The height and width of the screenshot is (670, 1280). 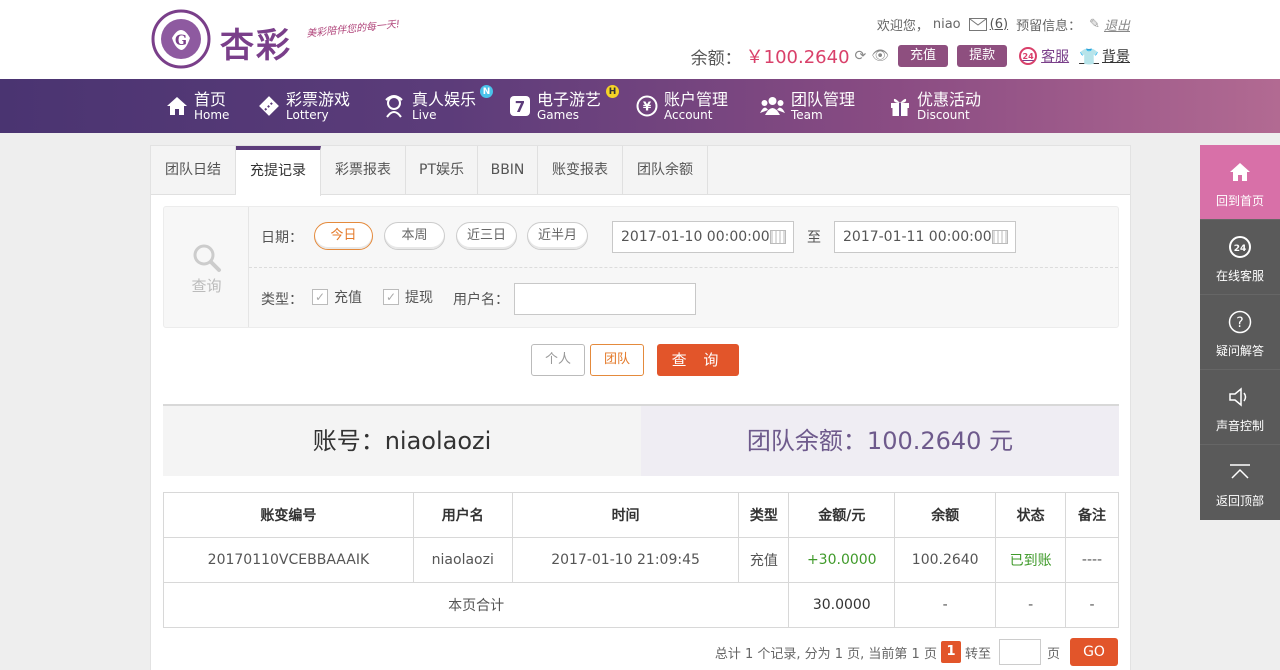 I want to click on date-to-label: 至, so click(x=814, y=238).